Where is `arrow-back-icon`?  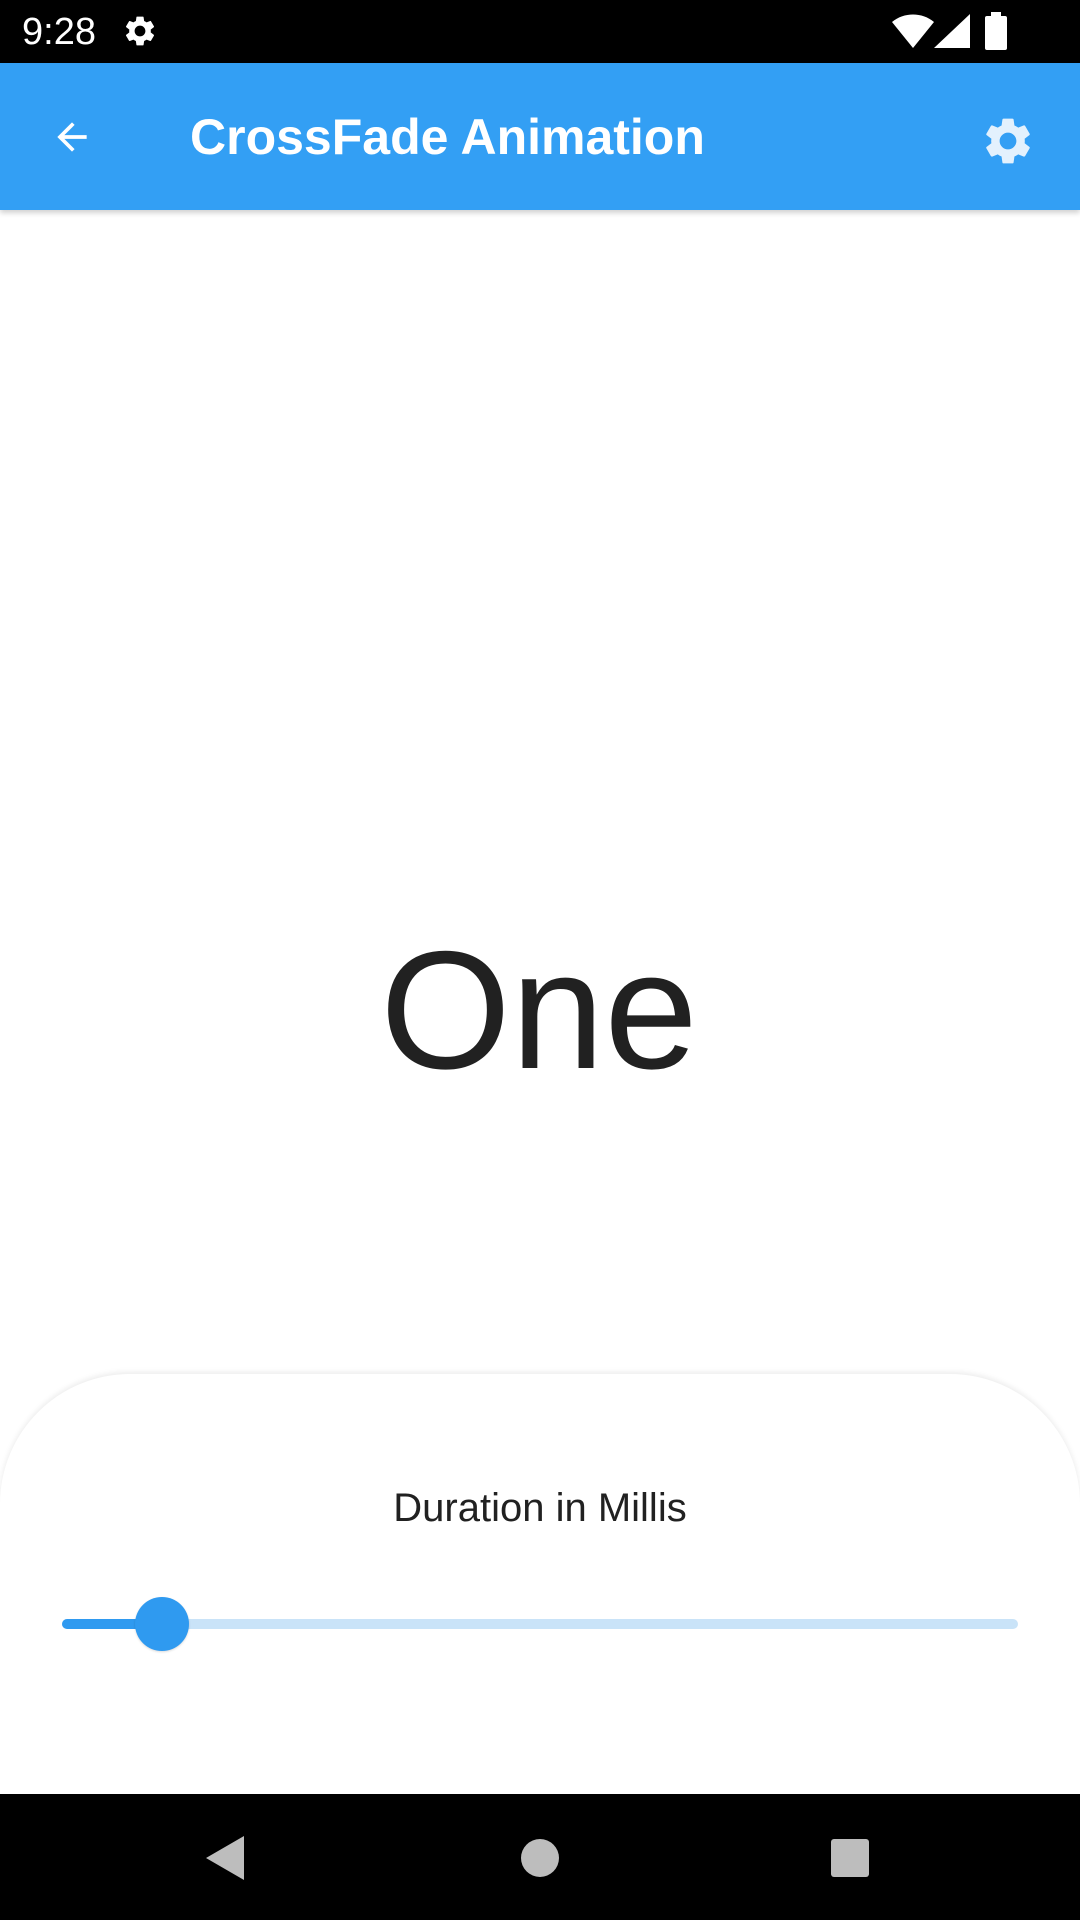 arrow-back-icon is located at coordinates (72, 137).